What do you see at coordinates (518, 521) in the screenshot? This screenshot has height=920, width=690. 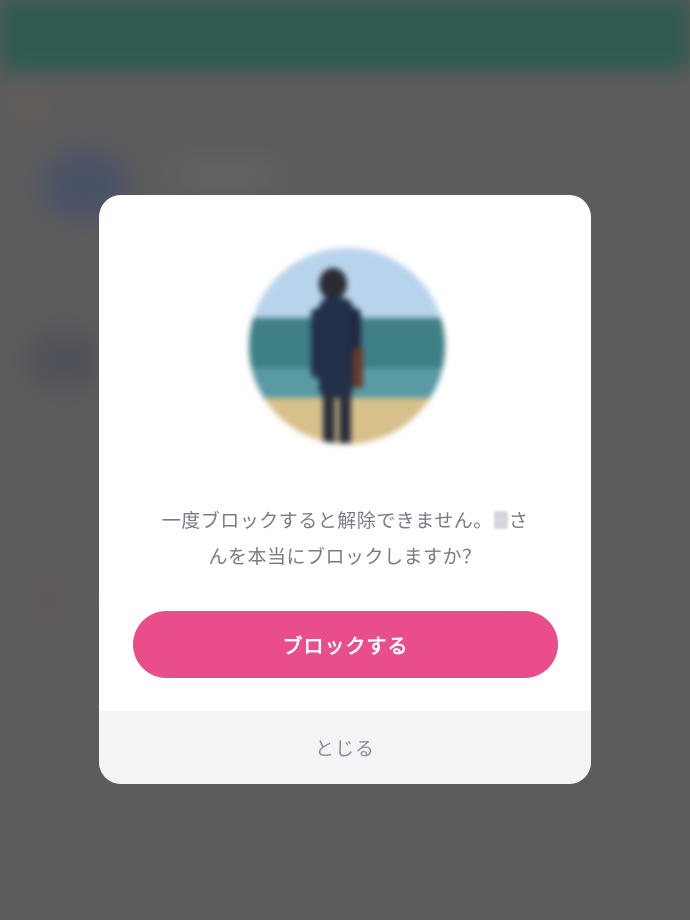 I see `message-text: さ` at bounding box center [518, 521].